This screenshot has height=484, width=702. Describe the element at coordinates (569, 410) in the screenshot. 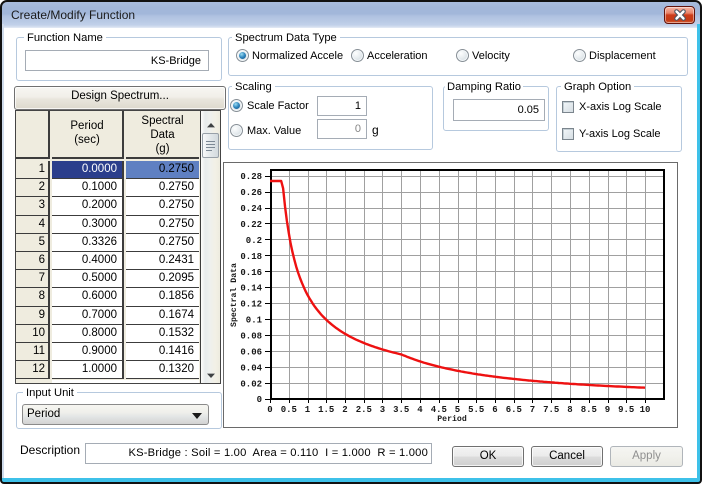

I see `svg-text: 8` at that location.